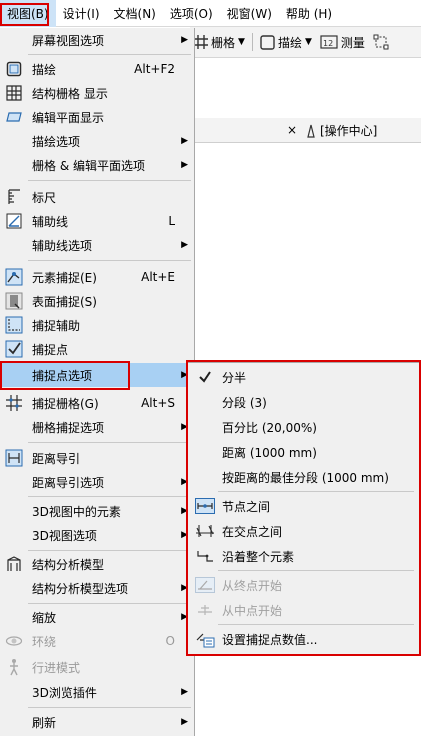  Describe the element at coordinates (311, 131) in the screenshot. I see `action-center-icon` at that location.